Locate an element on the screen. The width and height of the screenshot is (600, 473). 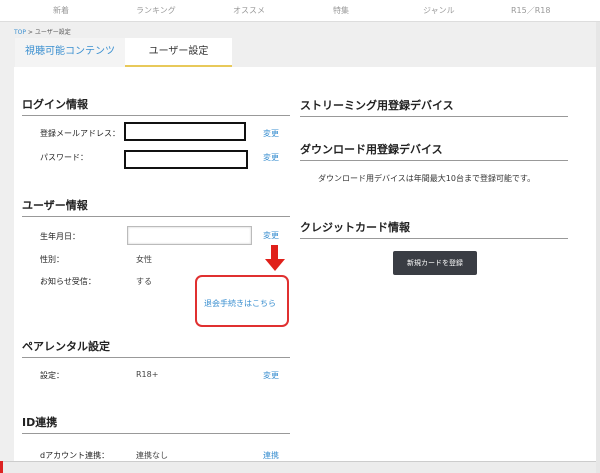
password-field is located at coordinates (186, 159).